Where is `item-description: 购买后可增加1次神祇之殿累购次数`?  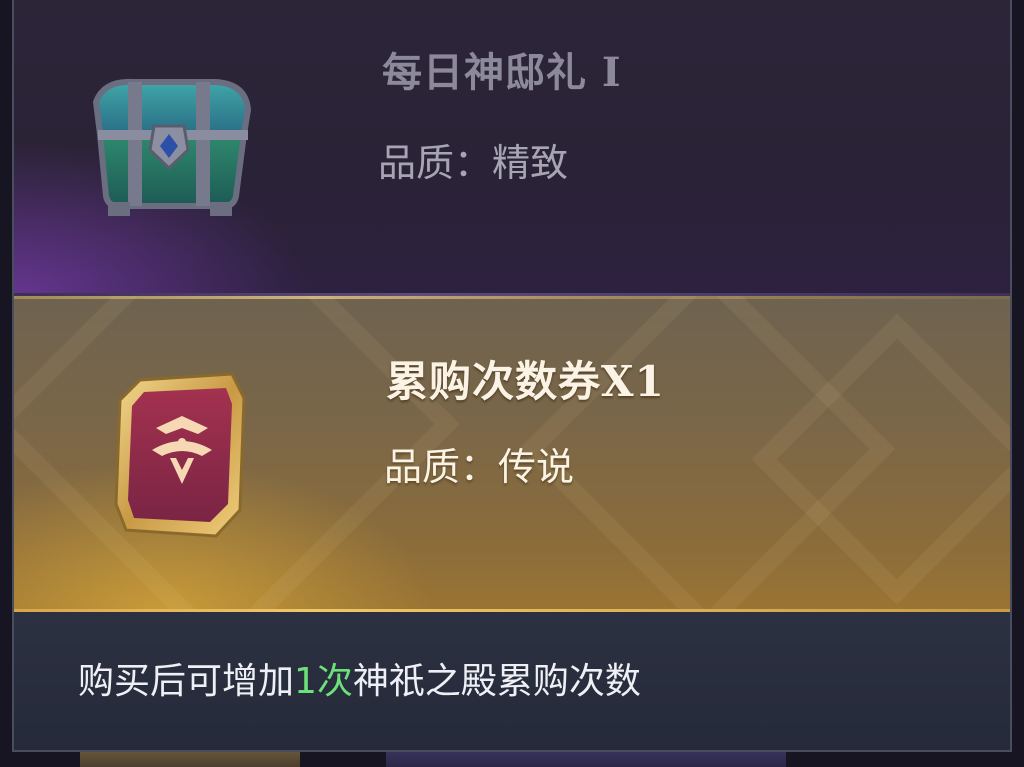 item-description: 购买后可增加1次神祇之殿累购次数 is located at coordinates (359, 678).